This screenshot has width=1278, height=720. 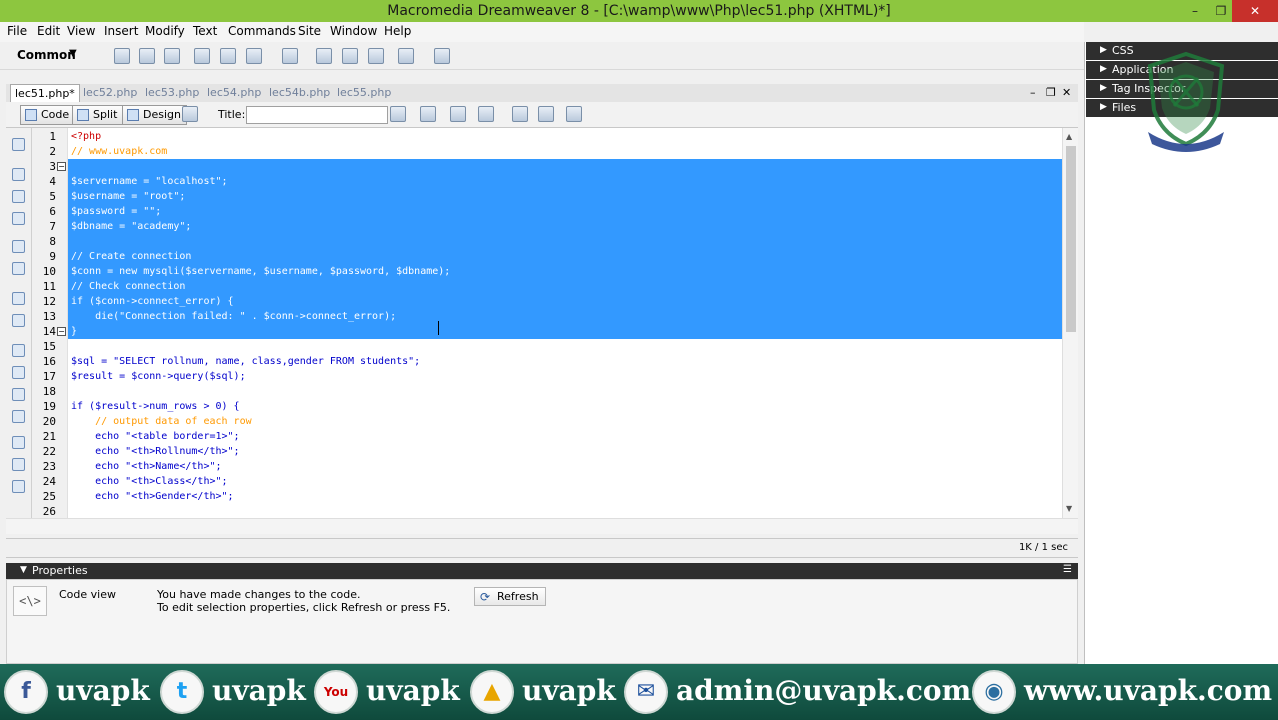 I want to click on visual-aids-icon, so click(x=574, y=114).